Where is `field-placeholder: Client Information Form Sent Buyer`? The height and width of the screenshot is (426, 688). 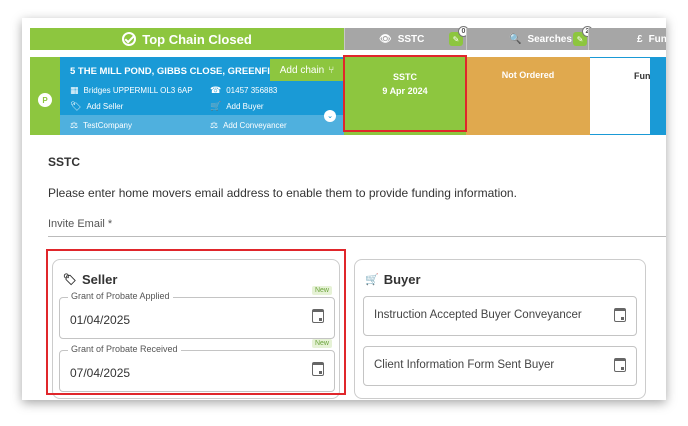
field-placeholder: Client Information Form Sent Buyer is located at coordinates (464, 365).